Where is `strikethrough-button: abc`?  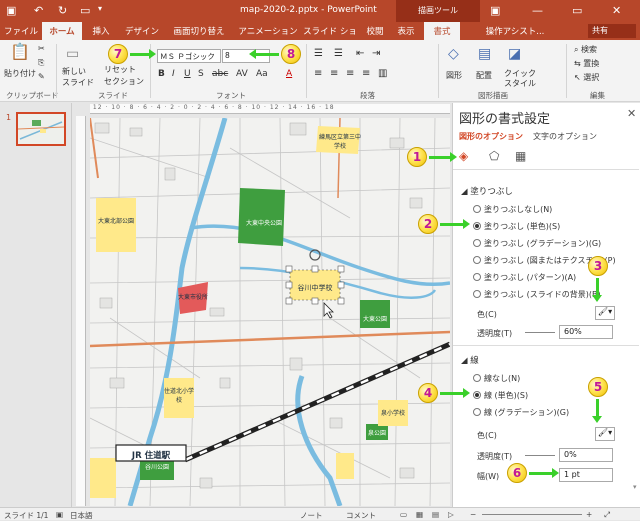
strikethrough-button: abc is located at coordinates (220, 74).